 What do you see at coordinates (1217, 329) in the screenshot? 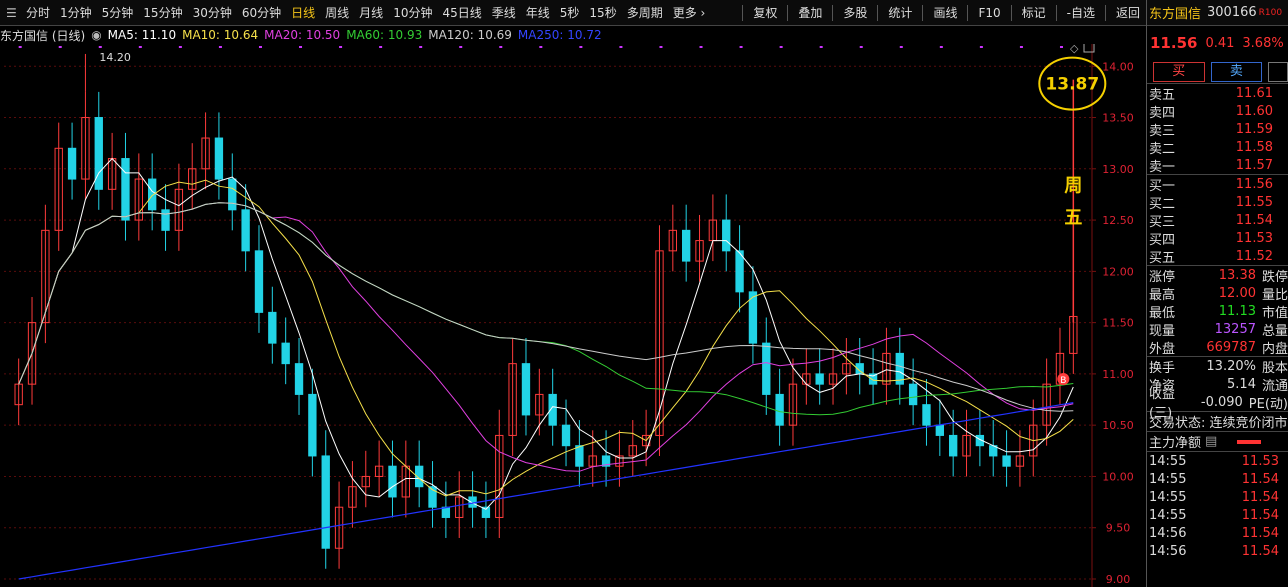
I see `quote-row: 现量 13257 总量` at bounding box center [1217, 329].